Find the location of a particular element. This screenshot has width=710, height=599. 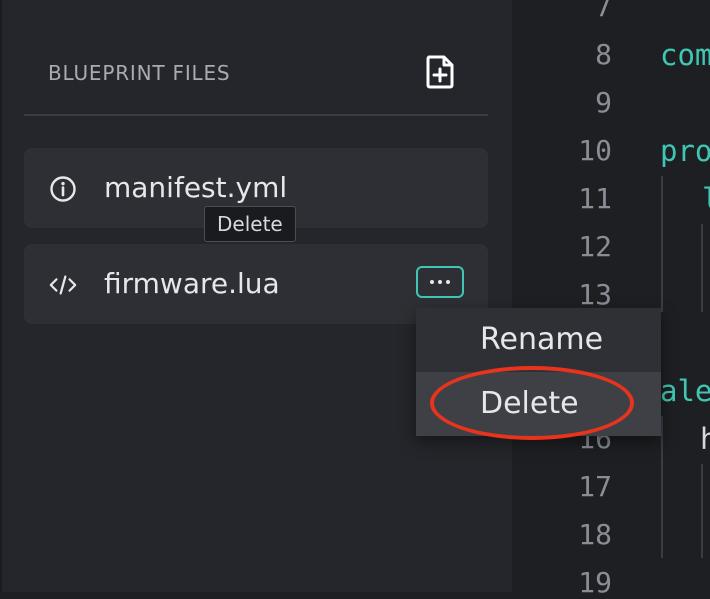

info-icon is located at coordinates (63, 189).